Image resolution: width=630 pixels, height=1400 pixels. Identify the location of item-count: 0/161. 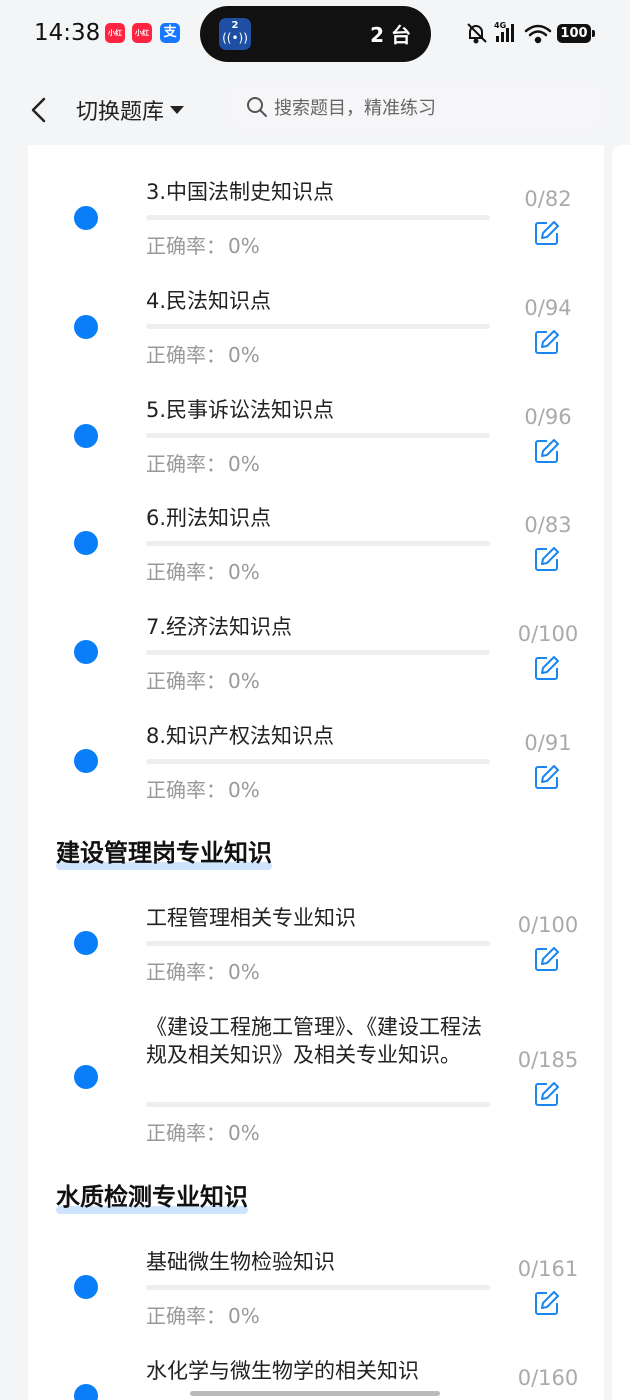
(548, 1269).